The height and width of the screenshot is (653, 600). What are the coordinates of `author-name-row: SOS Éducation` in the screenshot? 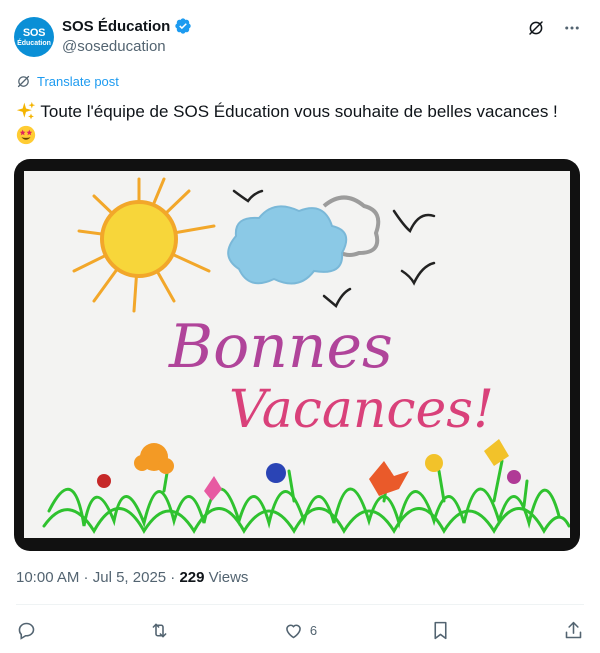 It's located at (127, 26).